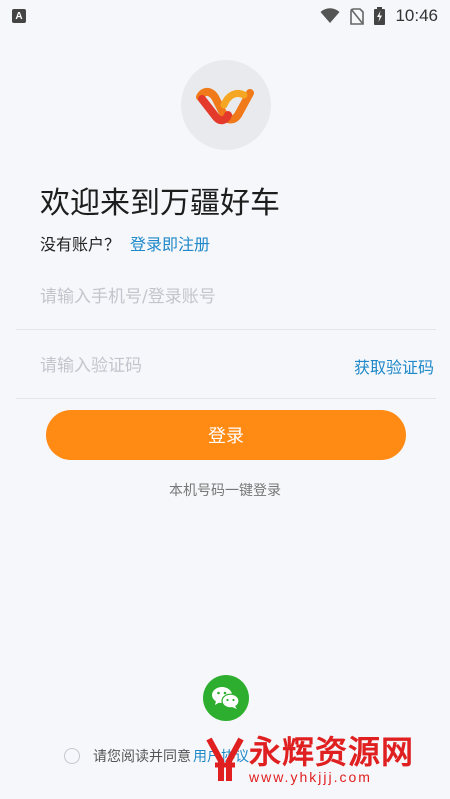 This screenshot has height=799, width=450. What do you see at coordinates (416, 15) in the screenshot?
I see `status-time: 10:46` at bounding box center [416, 15].